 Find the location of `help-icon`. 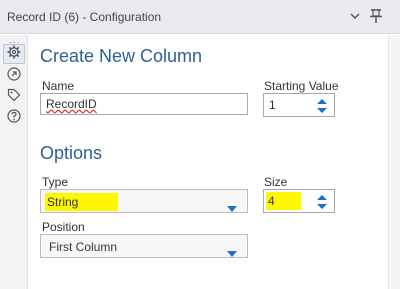

help-icon is located at coordinates (14, 118).